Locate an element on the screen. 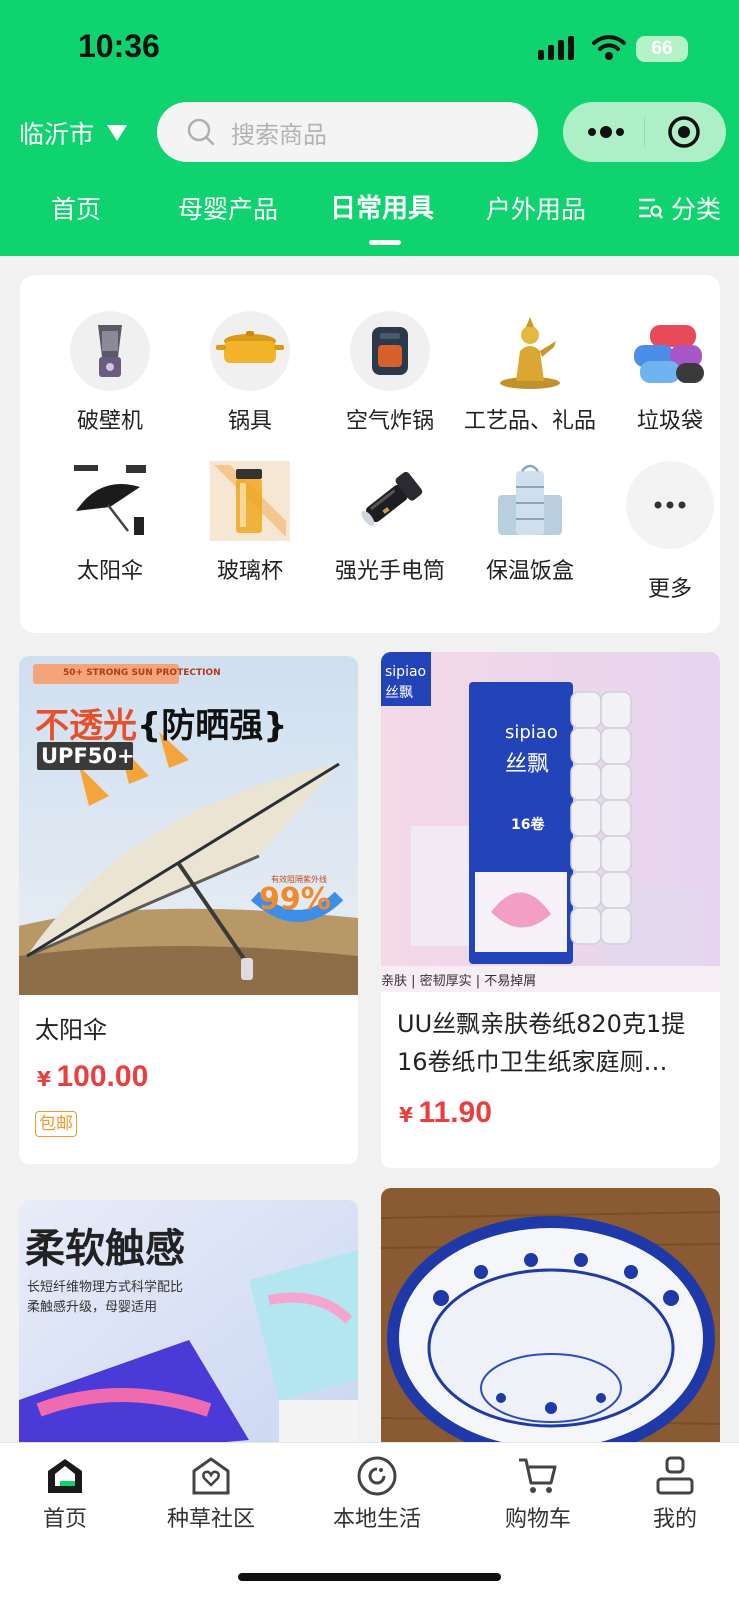 The image size is (739, 1600). category-crafts-gifts: 工艺品、礼品 is located at coordinates (530, 373).